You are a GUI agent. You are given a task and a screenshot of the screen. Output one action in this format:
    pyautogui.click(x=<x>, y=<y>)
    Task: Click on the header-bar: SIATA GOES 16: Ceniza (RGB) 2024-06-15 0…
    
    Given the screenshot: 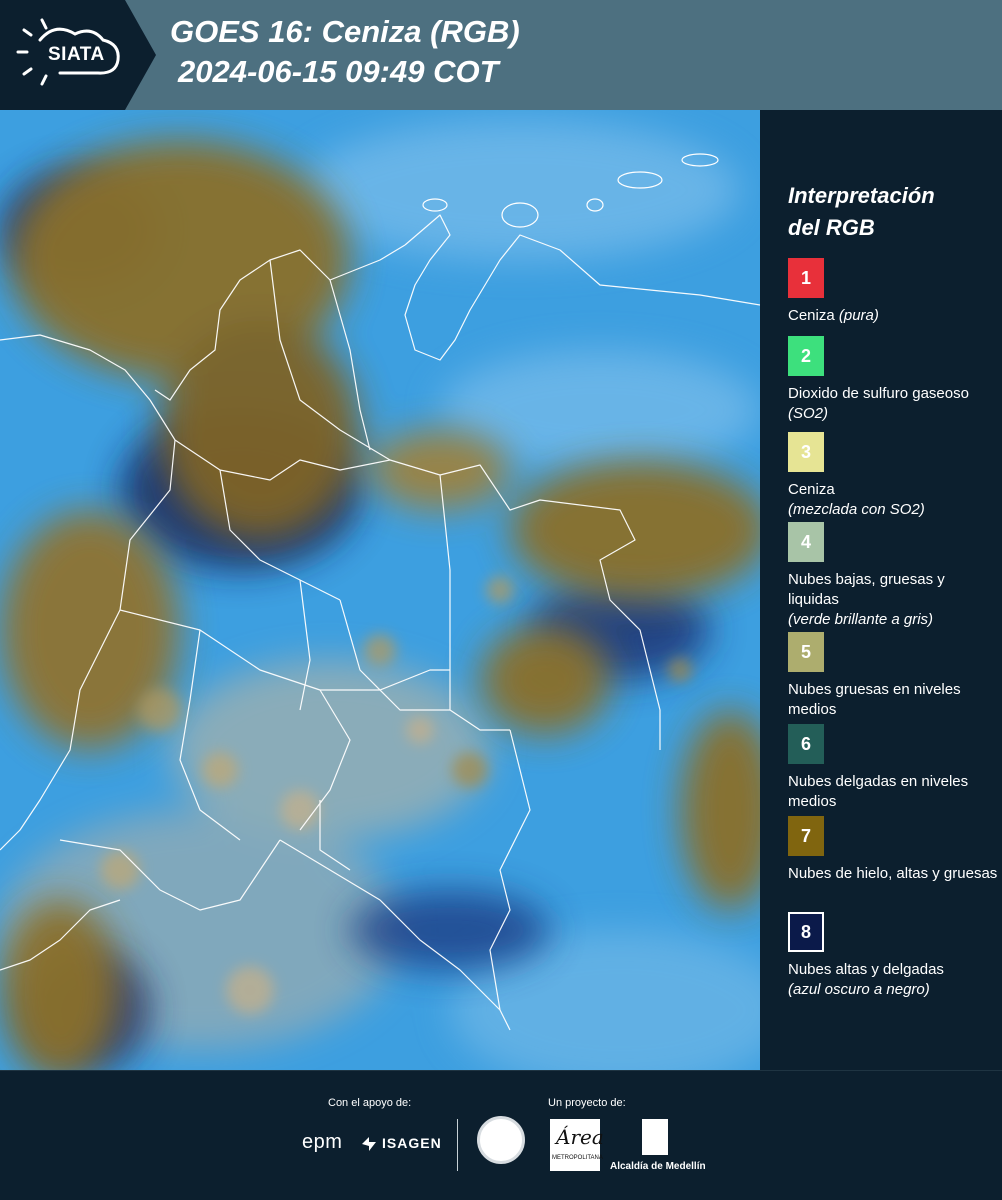 What is the action you would take?
    pyautogui.click(x=501, y=55)
    